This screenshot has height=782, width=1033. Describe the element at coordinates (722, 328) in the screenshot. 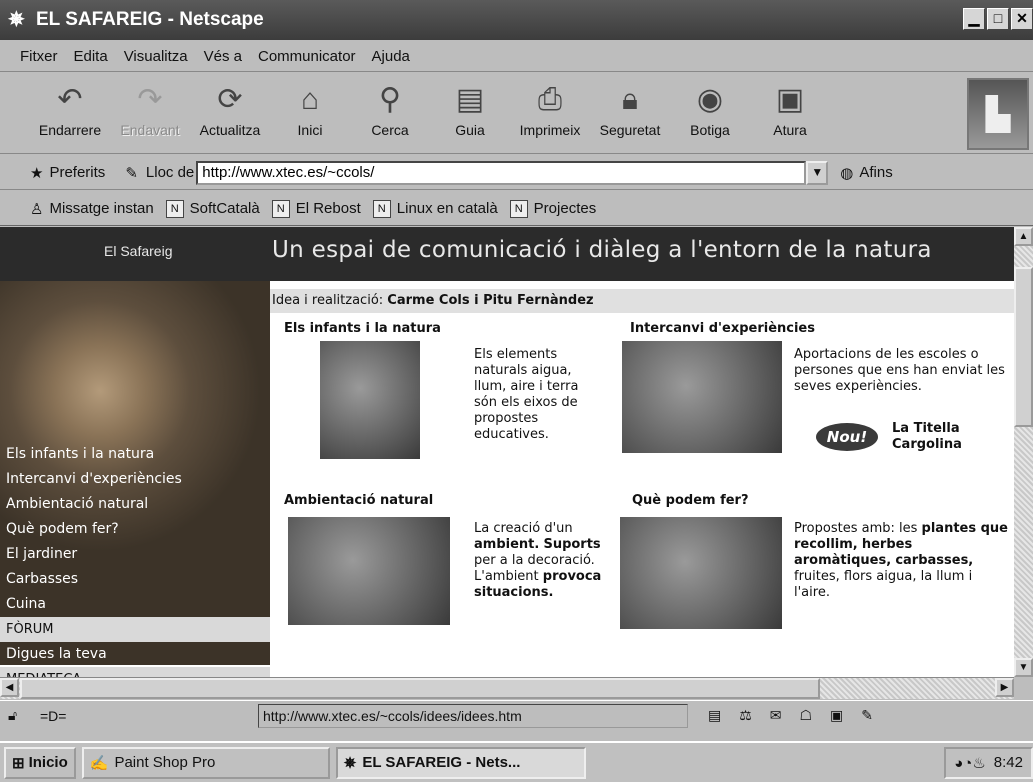

I see `section-title: Intercanvi d'experiències` at that location.